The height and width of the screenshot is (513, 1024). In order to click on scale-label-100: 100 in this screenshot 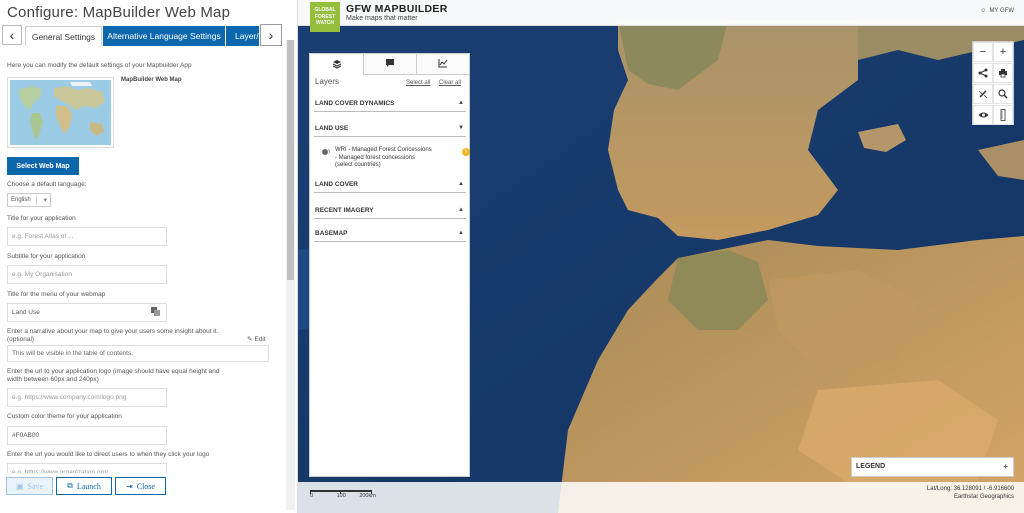, I will do `click(341, 496)`.